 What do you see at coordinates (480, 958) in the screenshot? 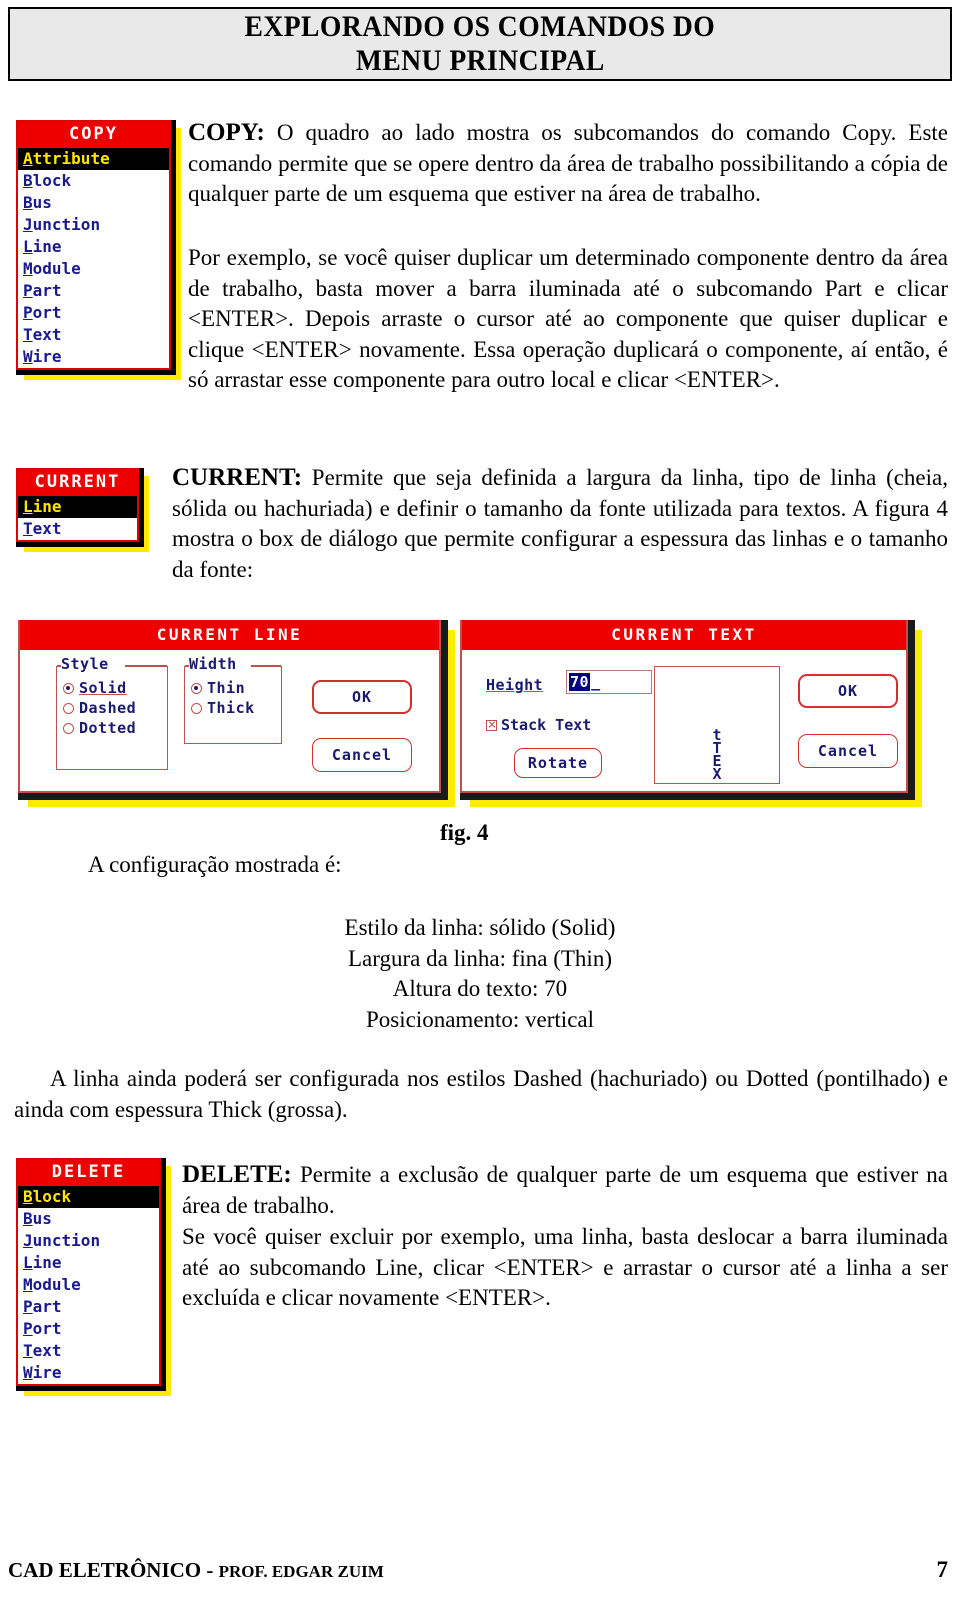
I see `config-line: Largura da linha: fina (Thin)` at bounding box center [480, 958].